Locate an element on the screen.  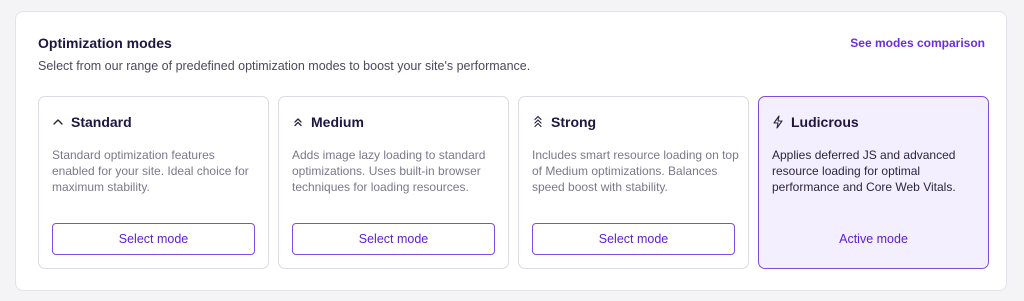
card-header: Medium is located at coordinates (328, 122).